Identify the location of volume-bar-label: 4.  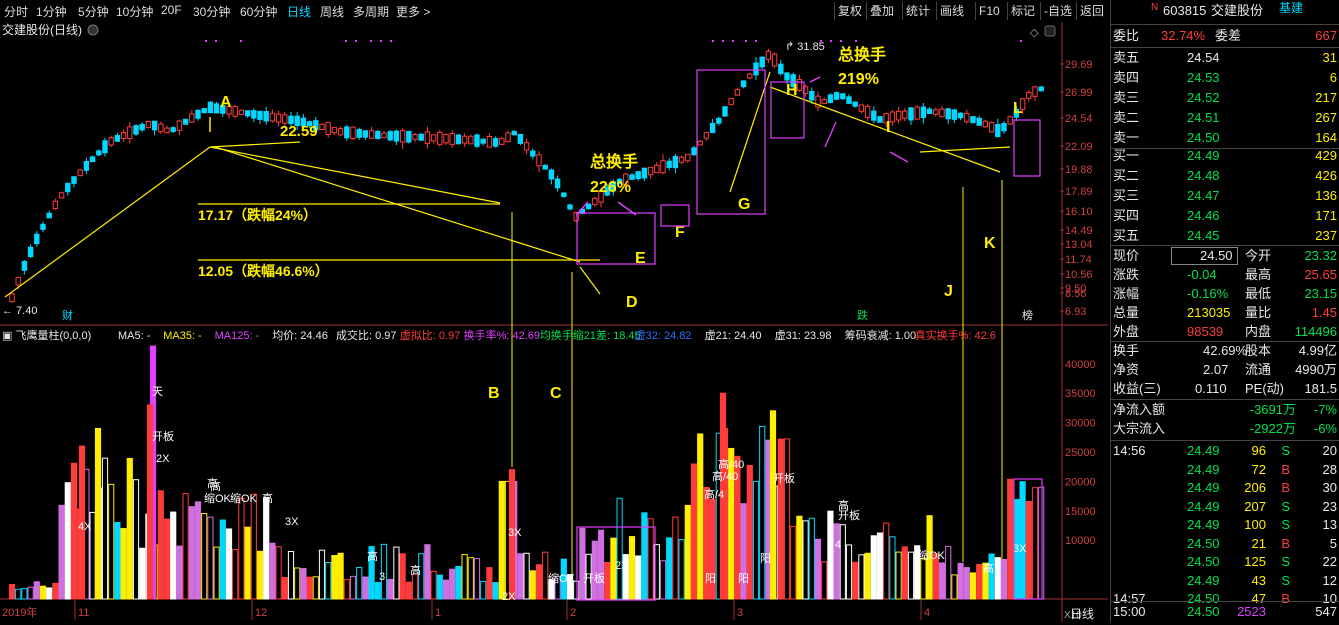
(838, 545).